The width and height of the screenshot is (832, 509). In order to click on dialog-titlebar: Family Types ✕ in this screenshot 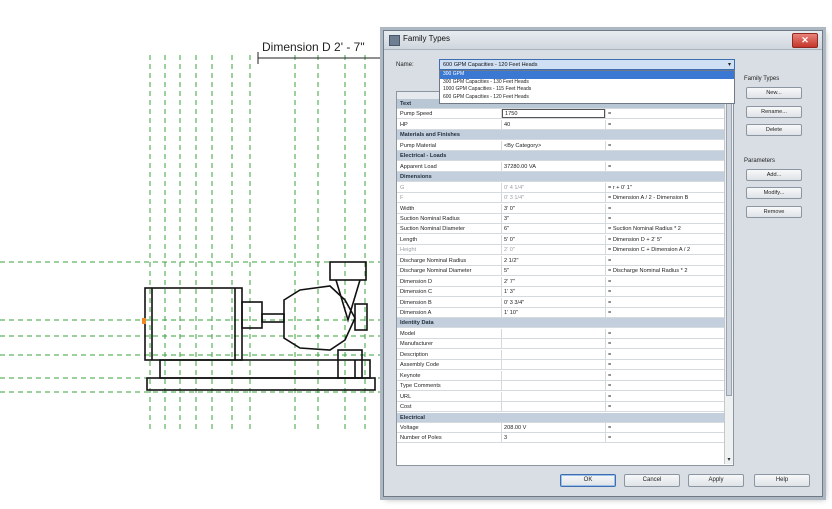, I will do `click(603, 40)`.